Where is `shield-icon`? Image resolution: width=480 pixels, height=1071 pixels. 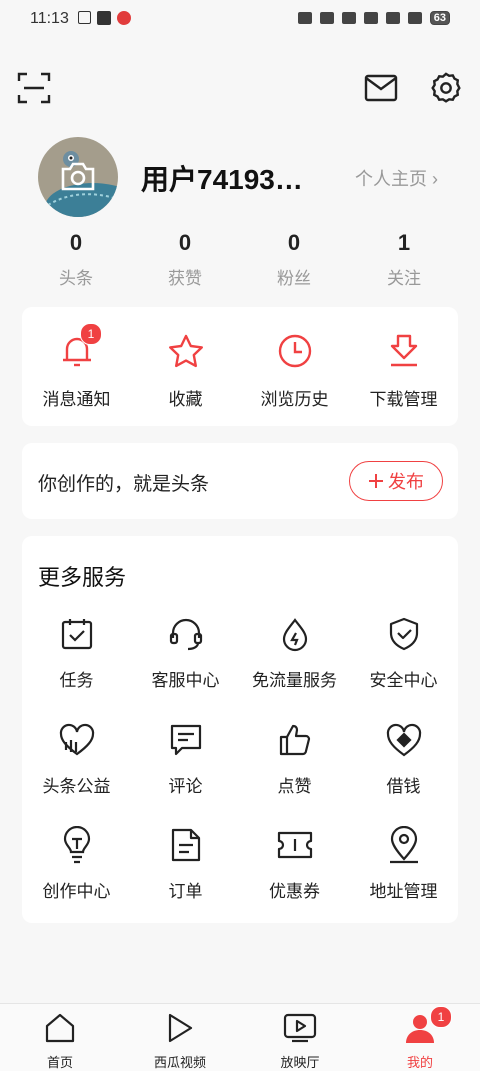 shield-icon is located at coordinates (403, 634).